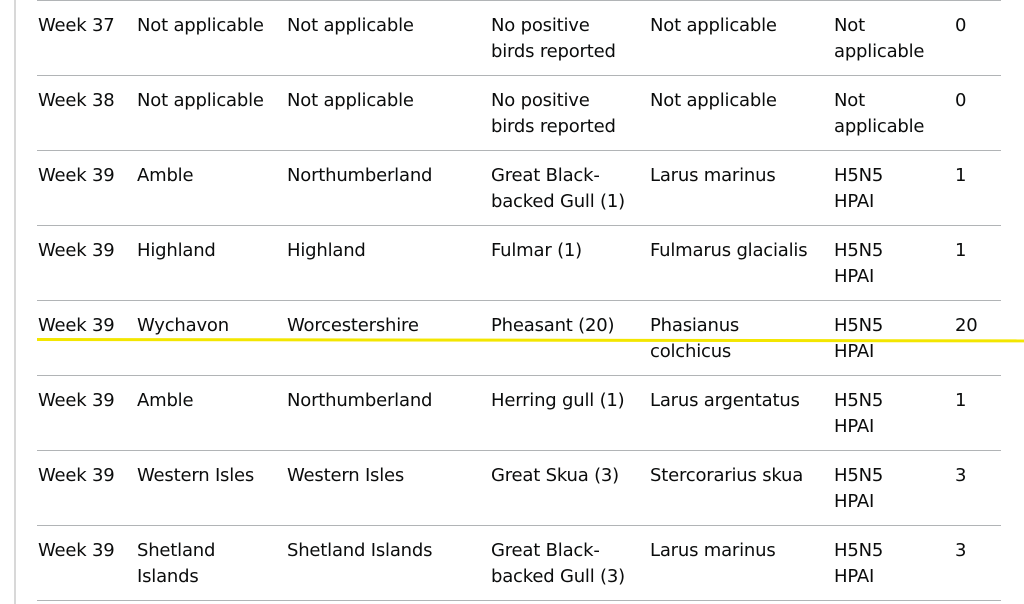 This screenshot has width=1024, height=604. Describe the element at coordinates (183, 325) in the screenshot. I see `cell-location: Wychavon` at that location.